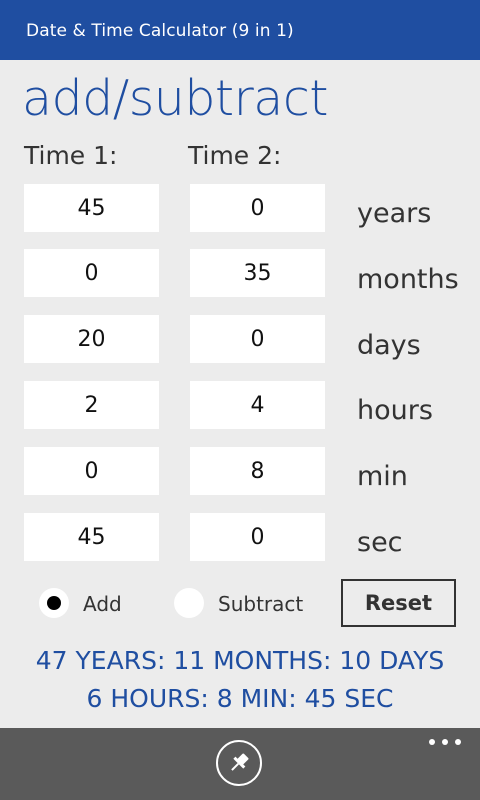 The width and height of the screenshot is (480, 800). What do you see at coordinates (394, 213) in the screenshot?
I see `unit-label-years: years` at bounding box center [394, 213].